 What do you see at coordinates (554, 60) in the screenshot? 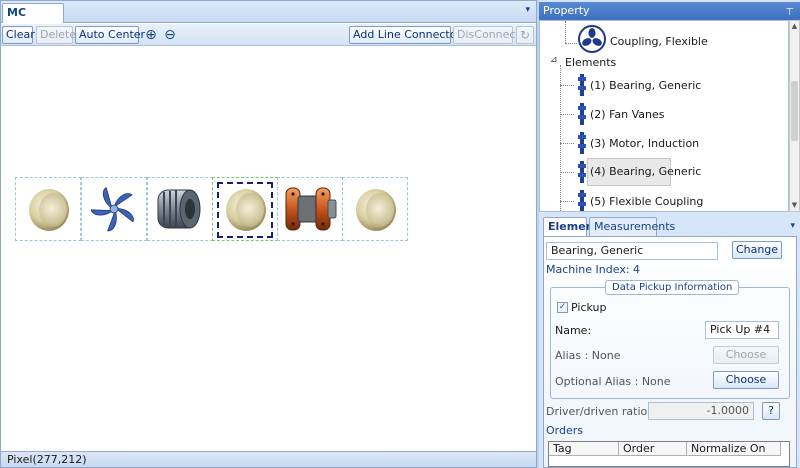
I see `collapse-icon: ⊿` at bounding box center [554, 60].